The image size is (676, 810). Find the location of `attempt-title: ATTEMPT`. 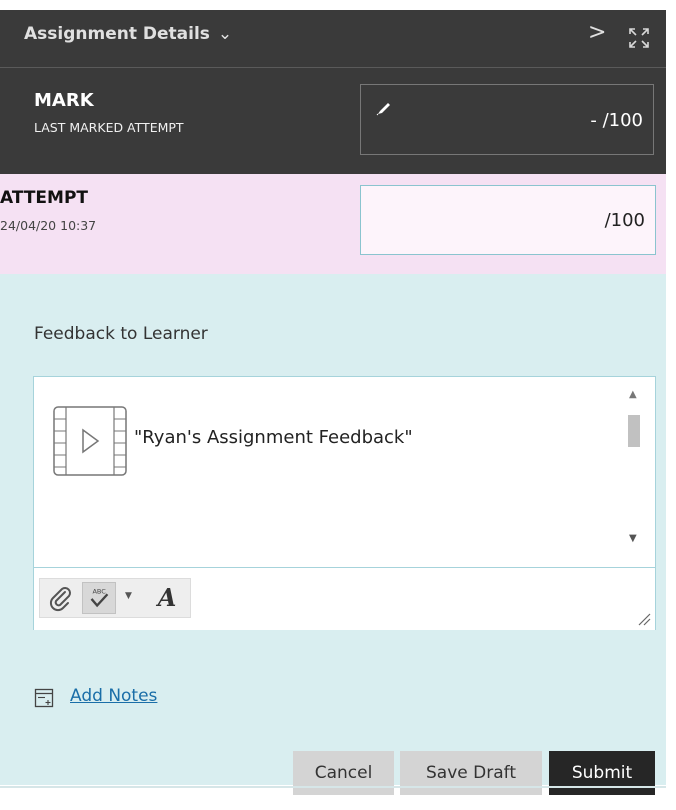

attempt-title: ATTEMPT is located at coordinates (44, 198).